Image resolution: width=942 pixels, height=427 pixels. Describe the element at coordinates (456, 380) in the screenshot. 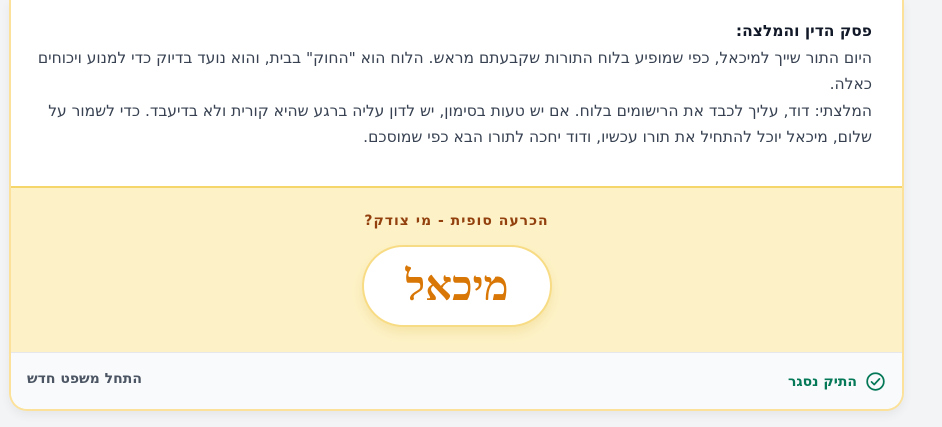

I see `card-footer: התיק נסגר התחל משפט חדש` at that location.